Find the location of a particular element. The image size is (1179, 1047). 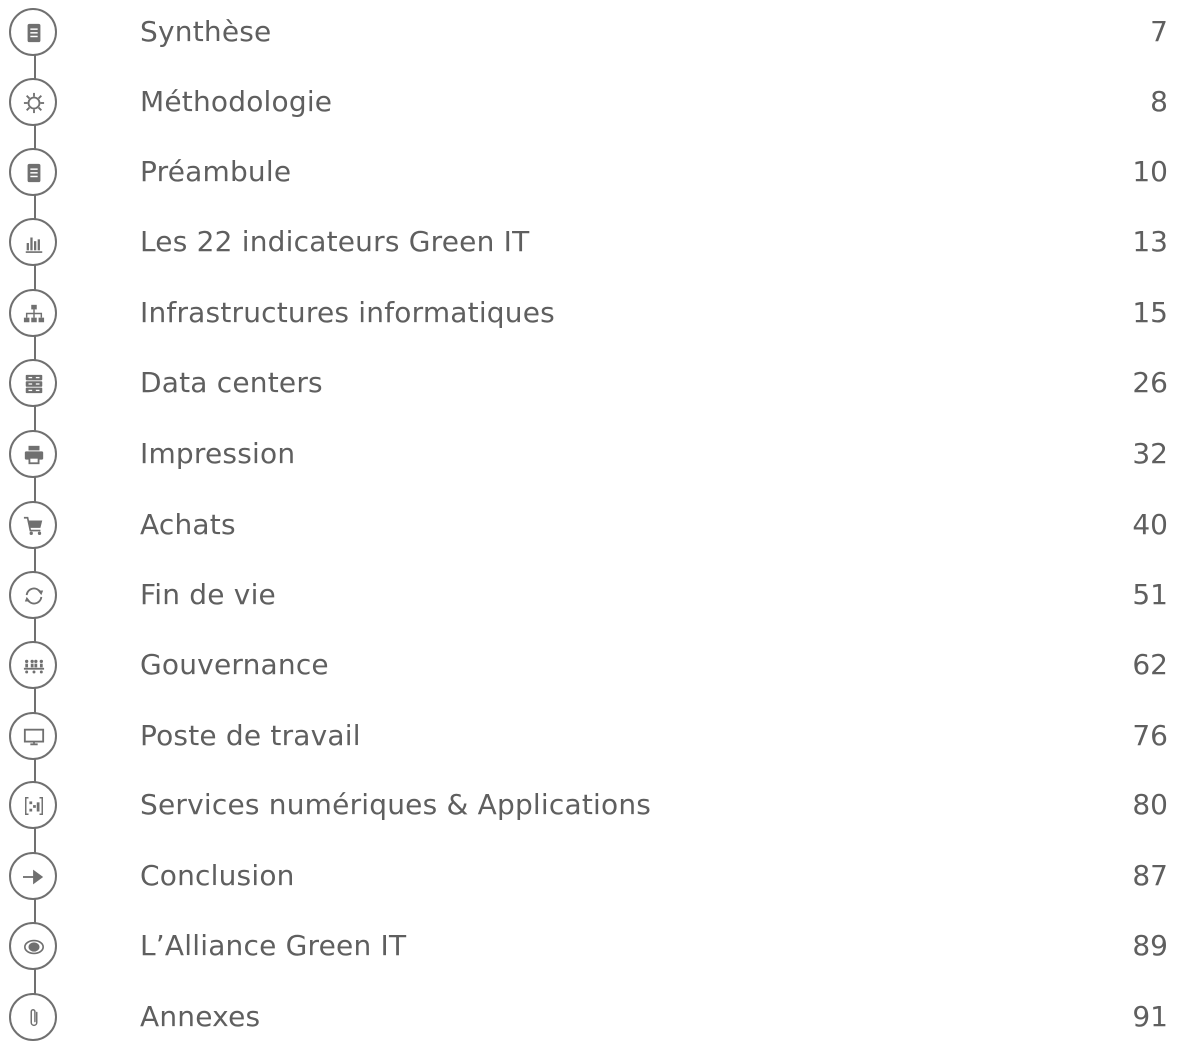

printer-icon is located at coordinates (33, 454).